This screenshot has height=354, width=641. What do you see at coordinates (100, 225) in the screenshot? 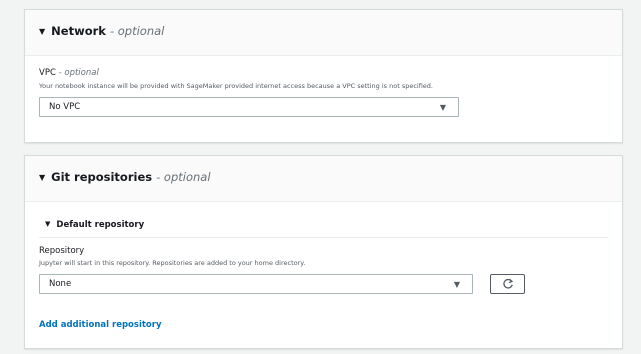
I see `default-repository-title: Default repository` at bounding box center [100, 225].